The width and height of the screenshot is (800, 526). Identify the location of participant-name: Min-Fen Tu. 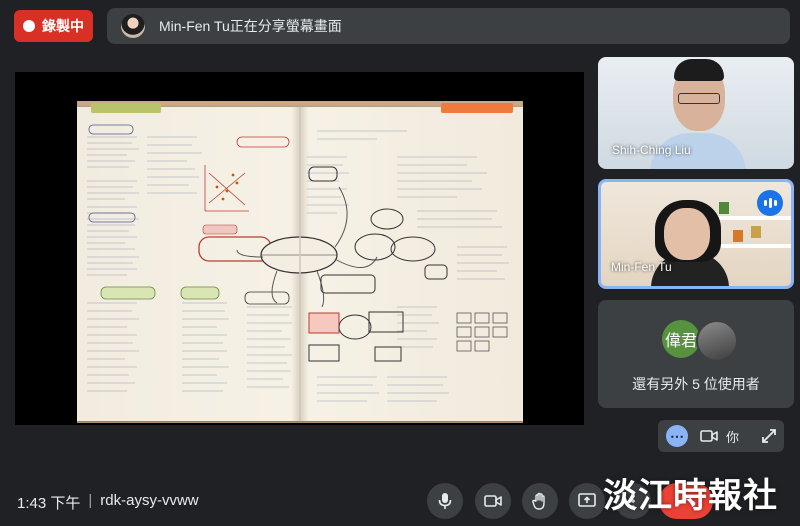
(641, 267).